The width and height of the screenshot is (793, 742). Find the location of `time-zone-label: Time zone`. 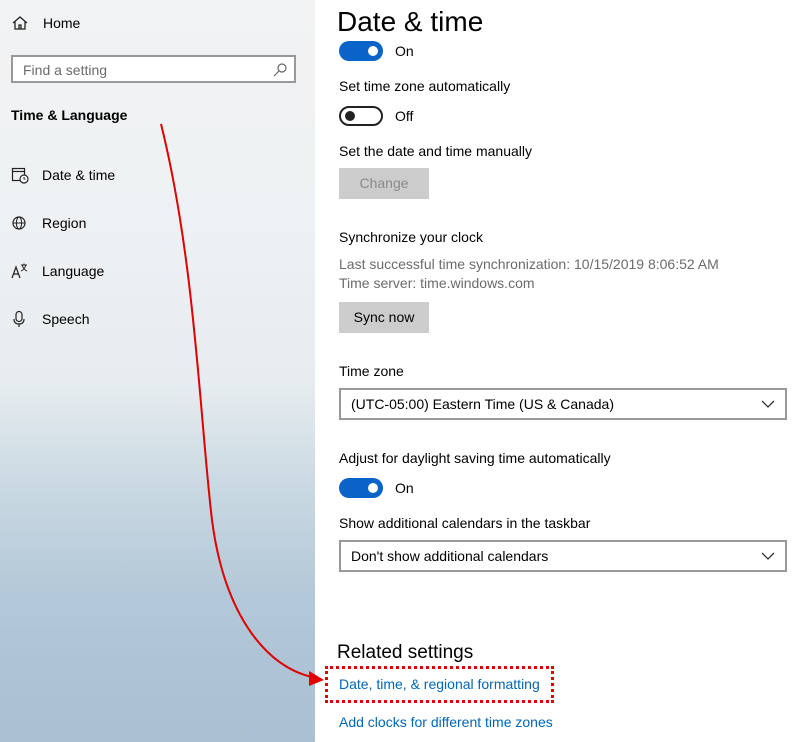

time-zone-label: Time zone is located at coordinates (371, 371).